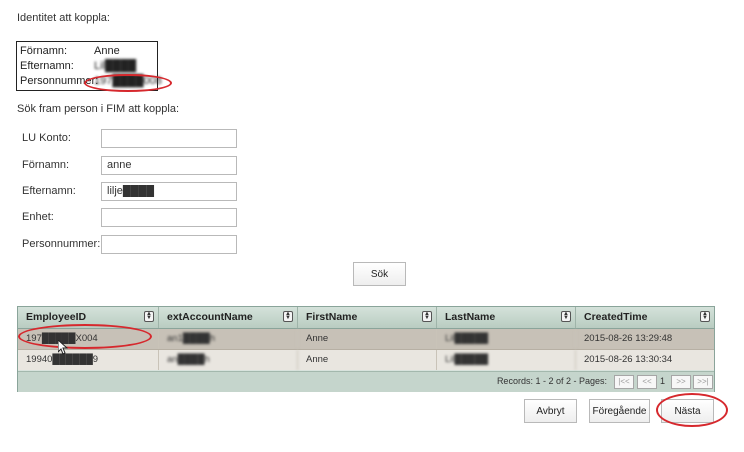 This screenshot has width=744, height=452. What do you see at coordinates (169, 244) in the screenshot?
I see `personnummer-input` at bounding box center [169, 244].